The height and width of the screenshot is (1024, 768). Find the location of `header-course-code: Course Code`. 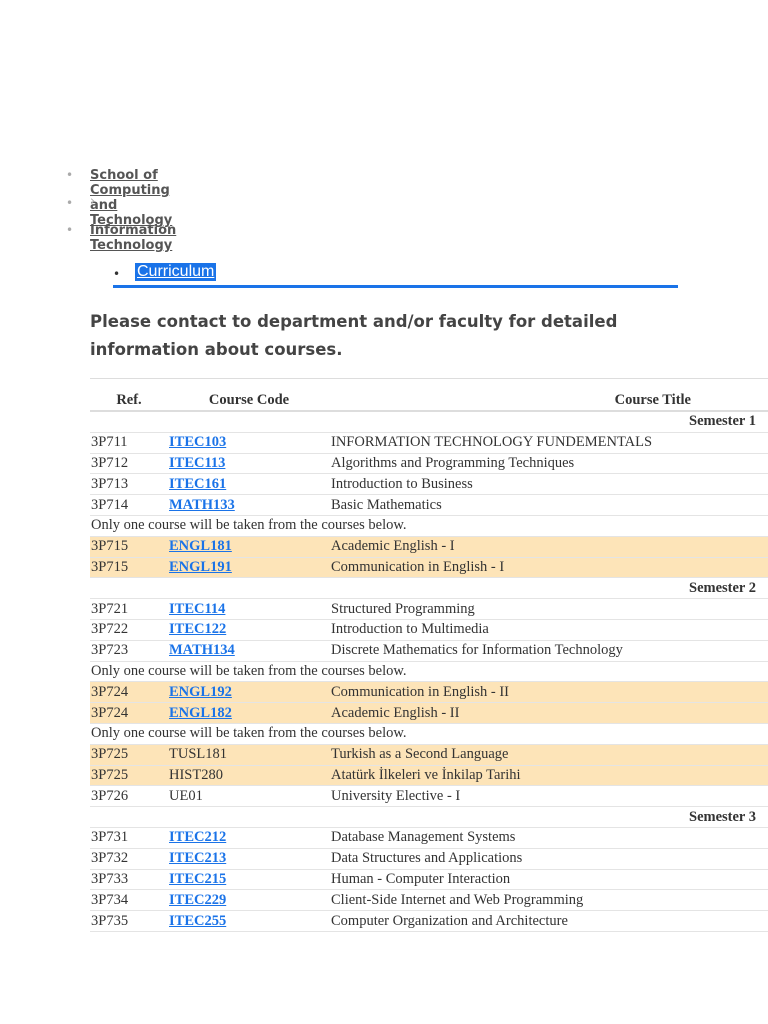

header-course-code: Course Code is located at coordinates (249, 395).